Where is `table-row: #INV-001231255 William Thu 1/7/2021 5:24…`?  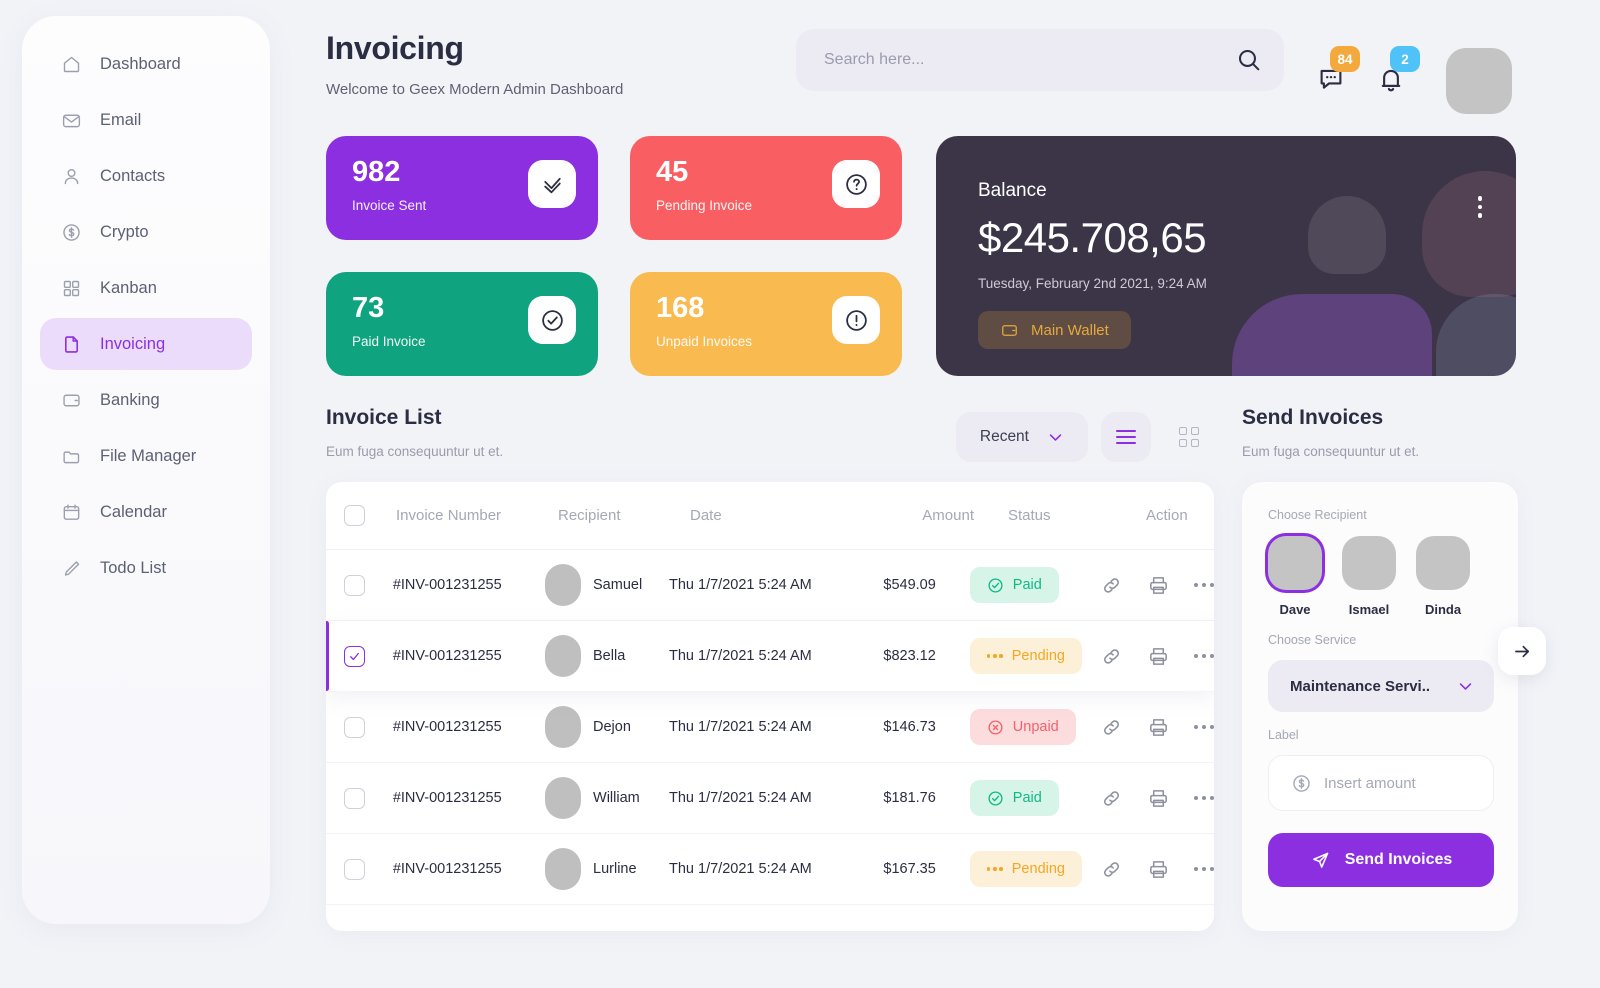
table-row: #INV-001231255 William Thu 1/7/2021 5:24… is located at coordinates (770, 798).